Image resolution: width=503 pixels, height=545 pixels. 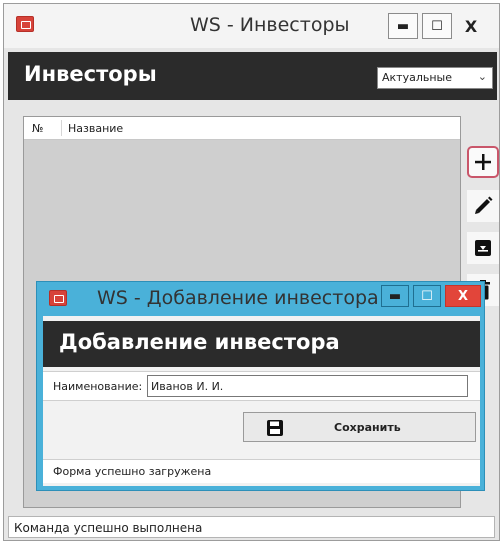 I want to click on name-field-row: Наименование:, so click(x=261, y=386).